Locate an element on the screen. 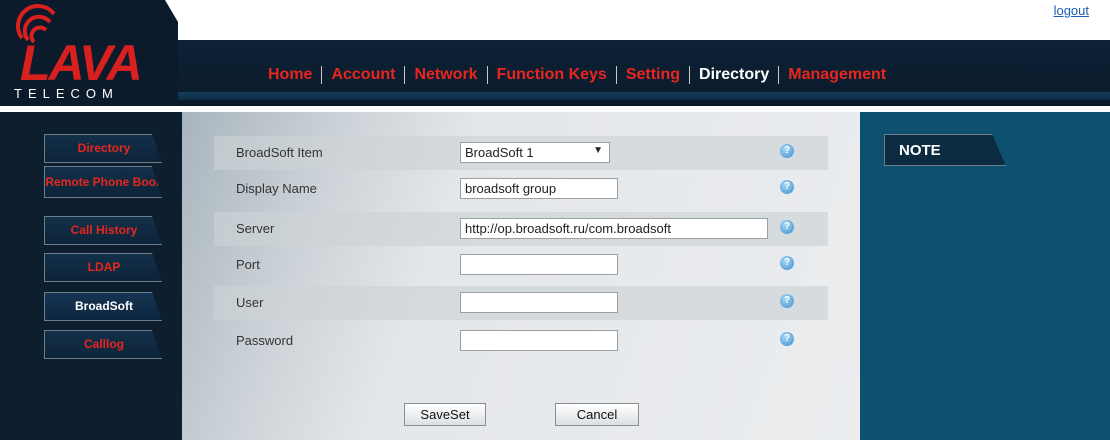  logo: LAVA TELECOM is located at coordinates (89, 53).